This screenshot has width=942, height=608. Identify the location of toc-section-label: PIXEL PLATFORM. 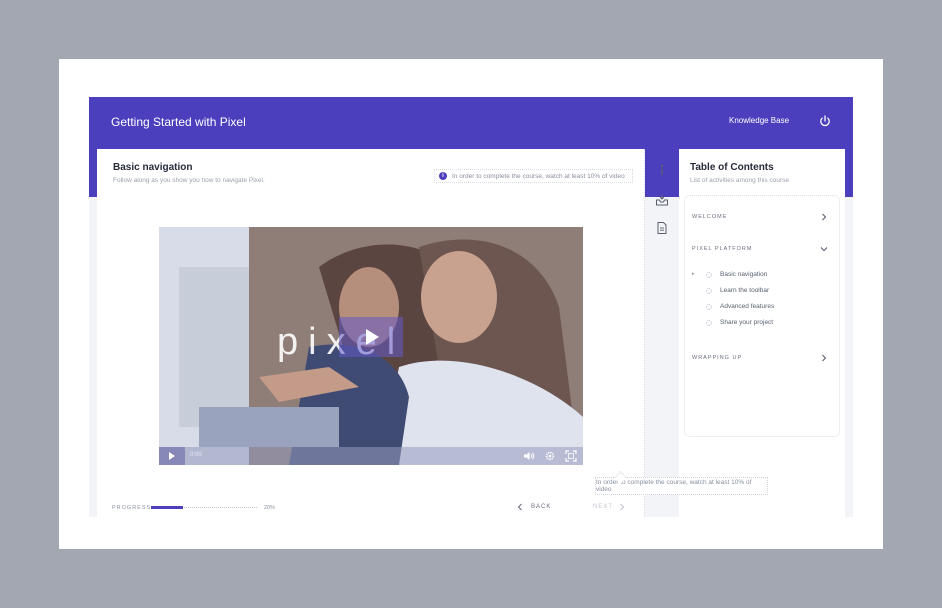
(722, 249).